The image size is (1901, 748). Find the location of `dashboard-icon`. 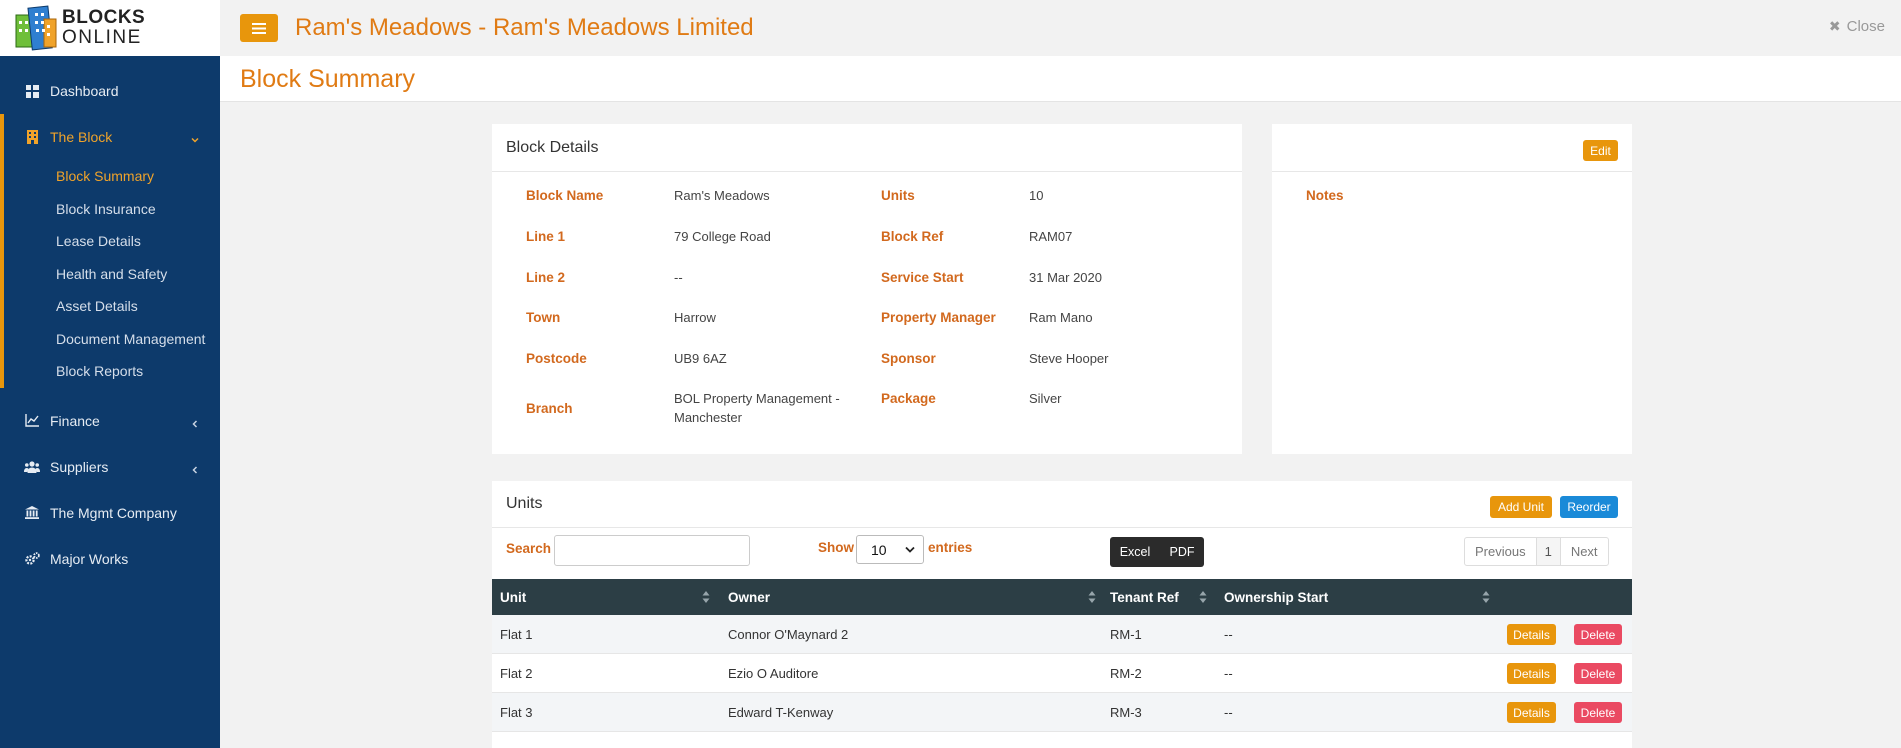

dashboard-icon is located at coordinates (32, 91).